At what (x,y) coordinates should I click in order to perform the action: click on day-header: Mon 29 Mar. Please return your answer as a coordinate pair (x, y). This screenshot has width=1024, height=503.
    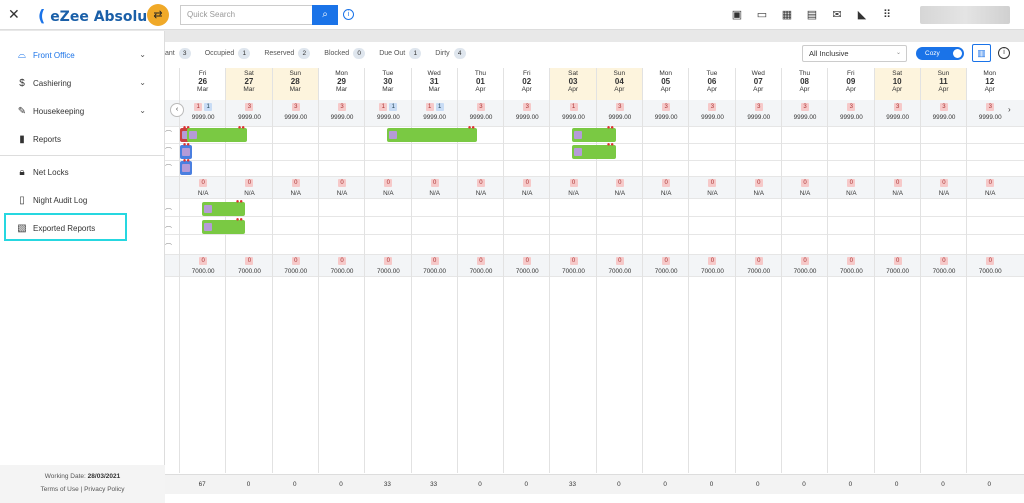
    Looking at the image, I should click on (341, 84).